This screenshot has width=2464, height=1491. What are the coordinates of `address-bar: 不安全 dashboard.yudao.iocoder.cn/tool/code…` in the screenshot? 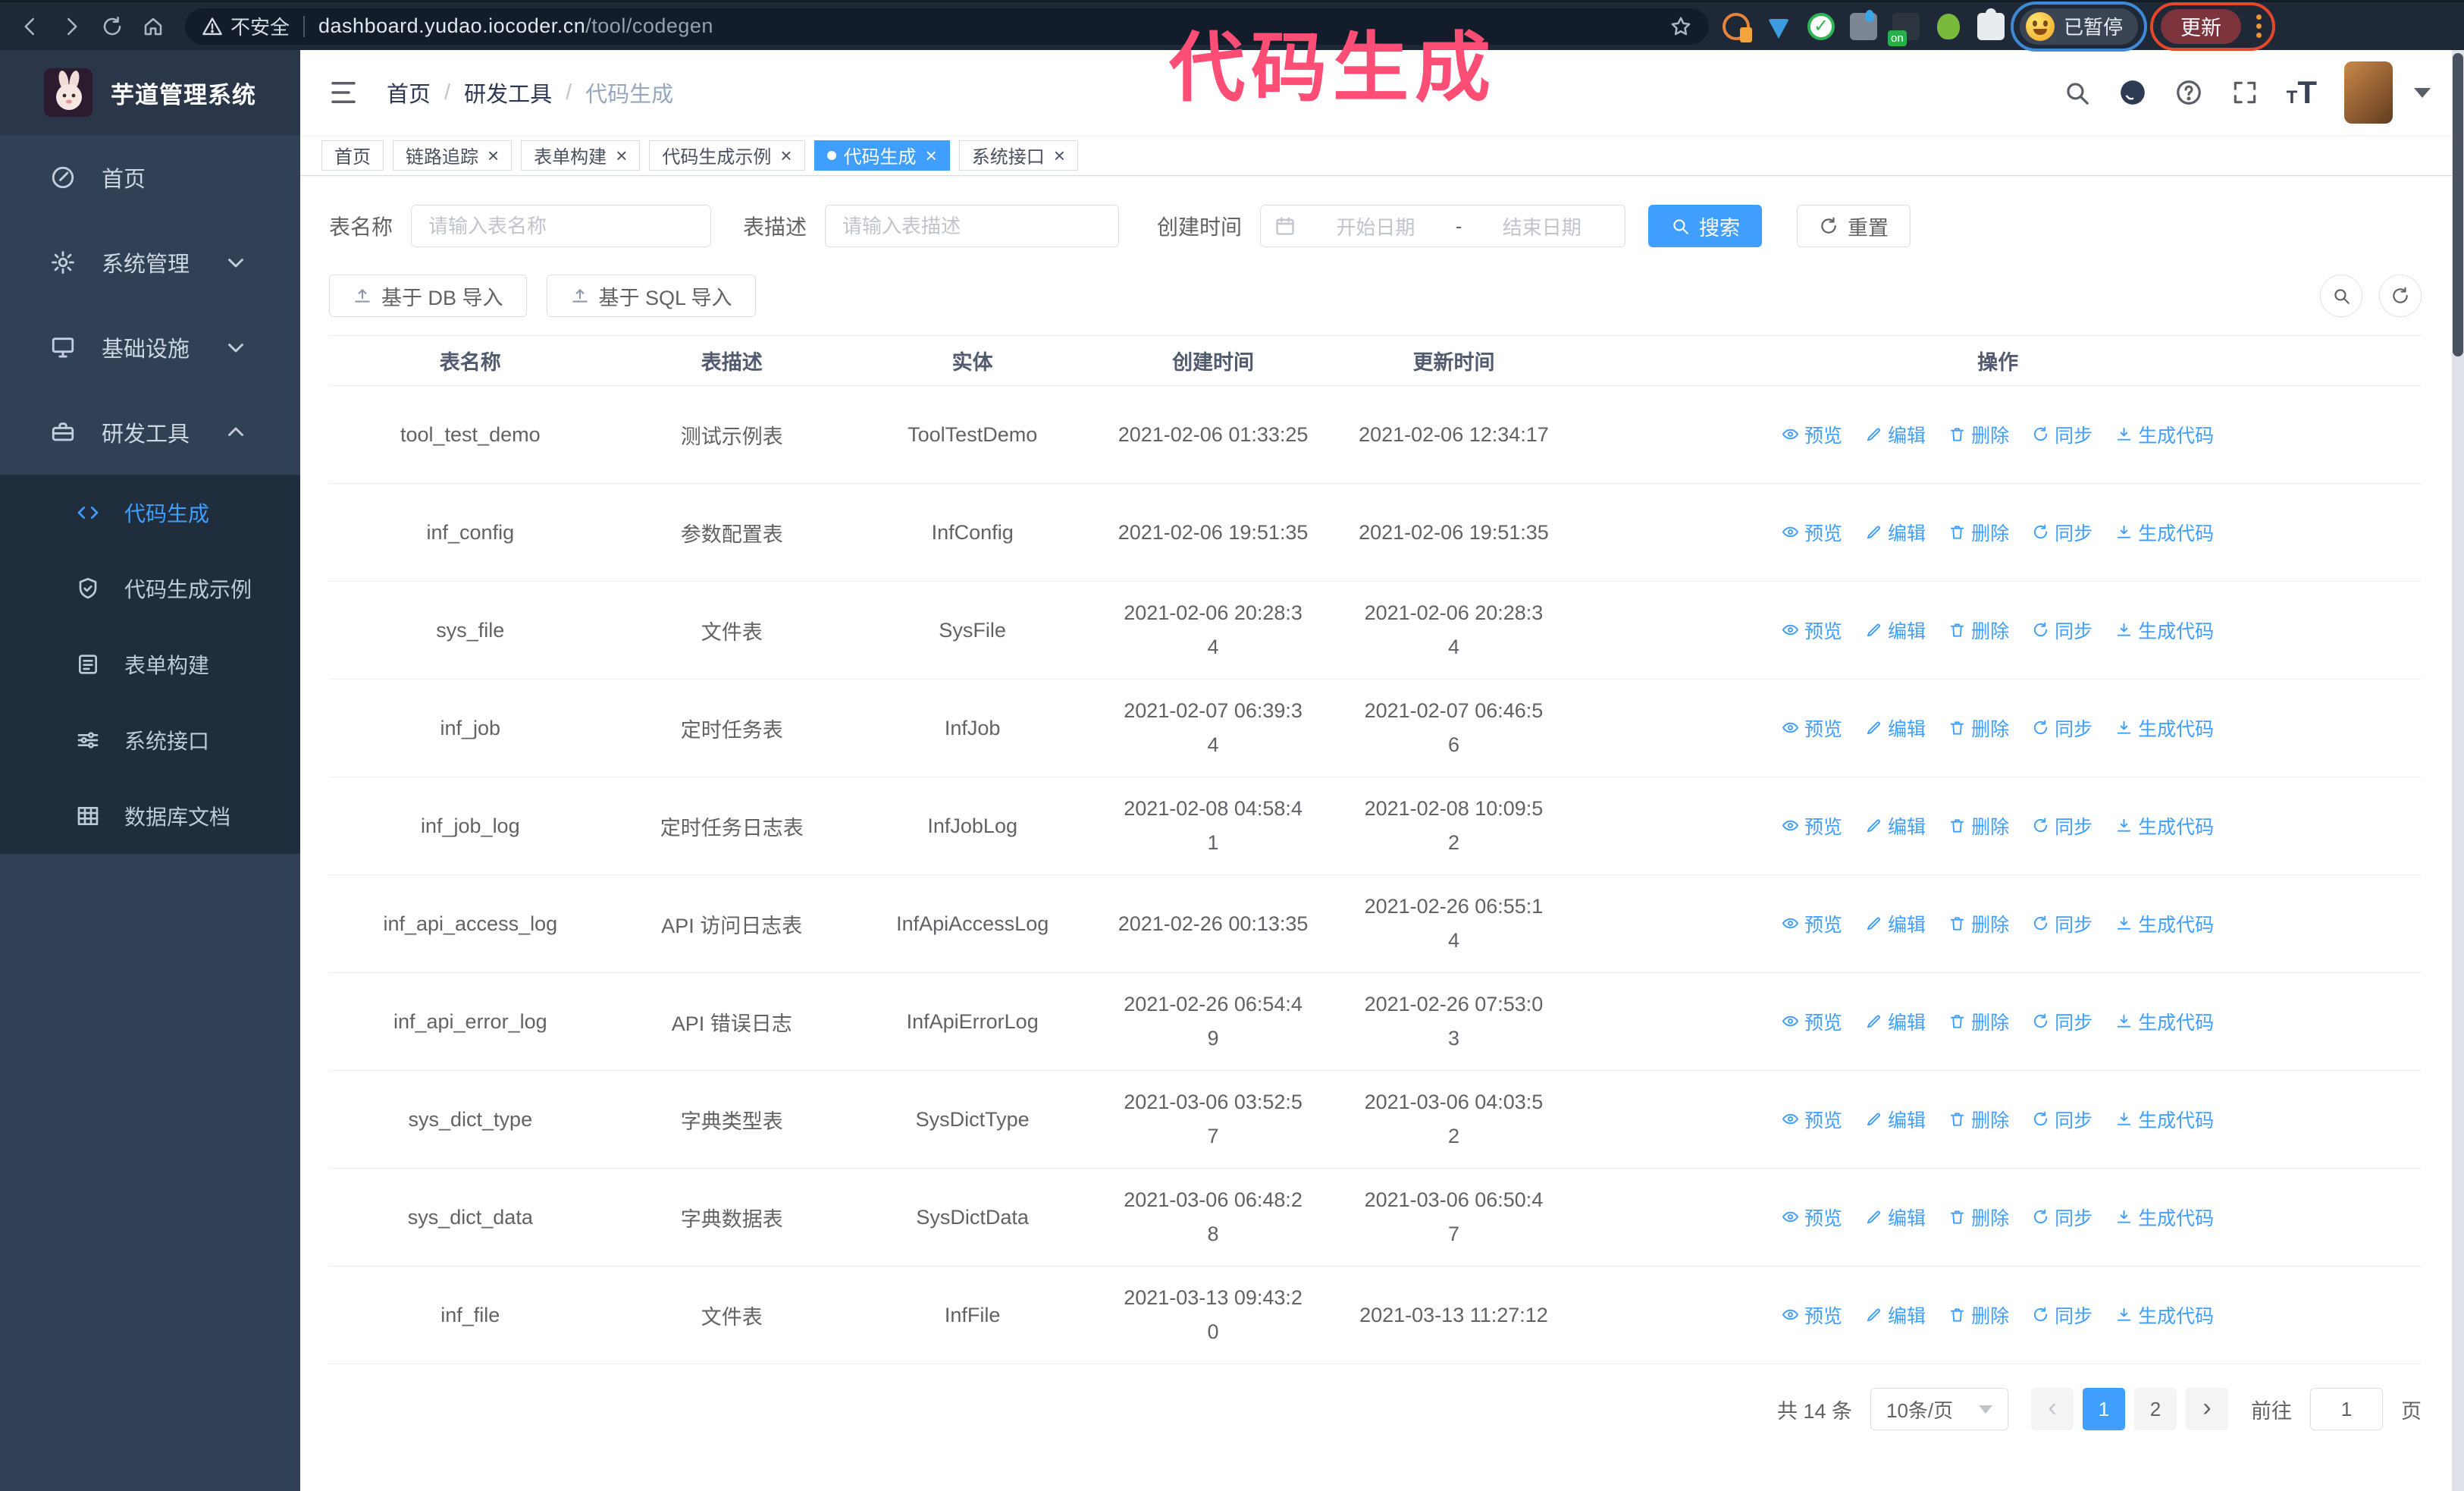 It's located at (947, 26).